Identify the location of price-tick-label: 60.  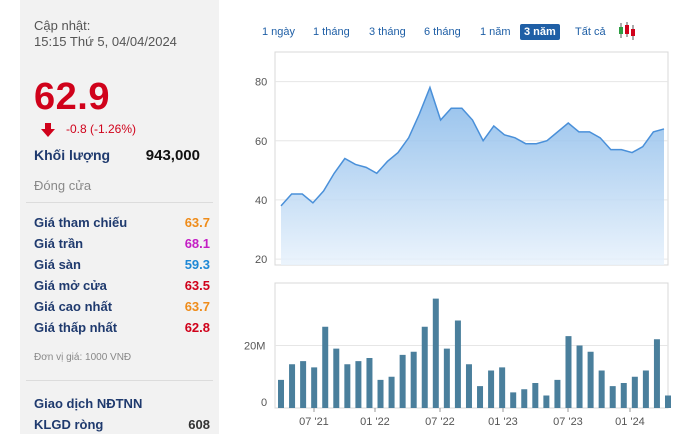
(261, 142).